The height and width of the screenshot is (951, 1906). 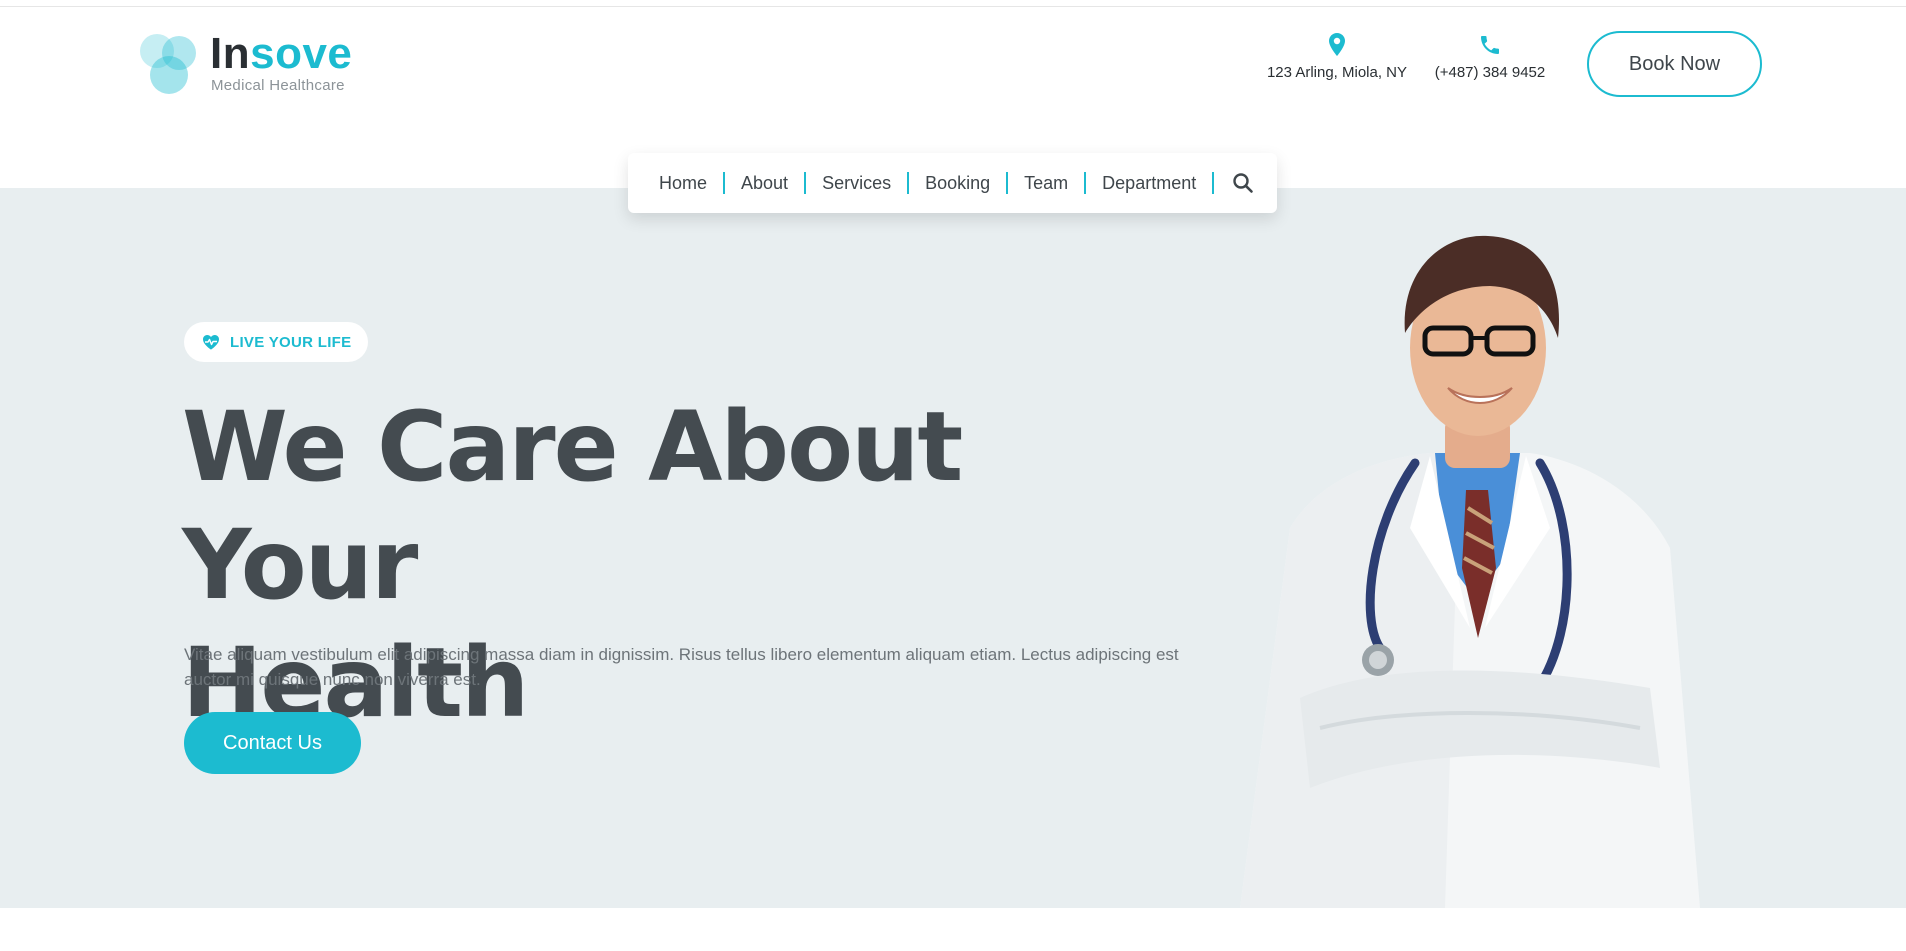 What do you see at coordinates (272, 743) in the screenshot?
I see `contact-us-button: Contact Us` at bounding box center [272, 743].